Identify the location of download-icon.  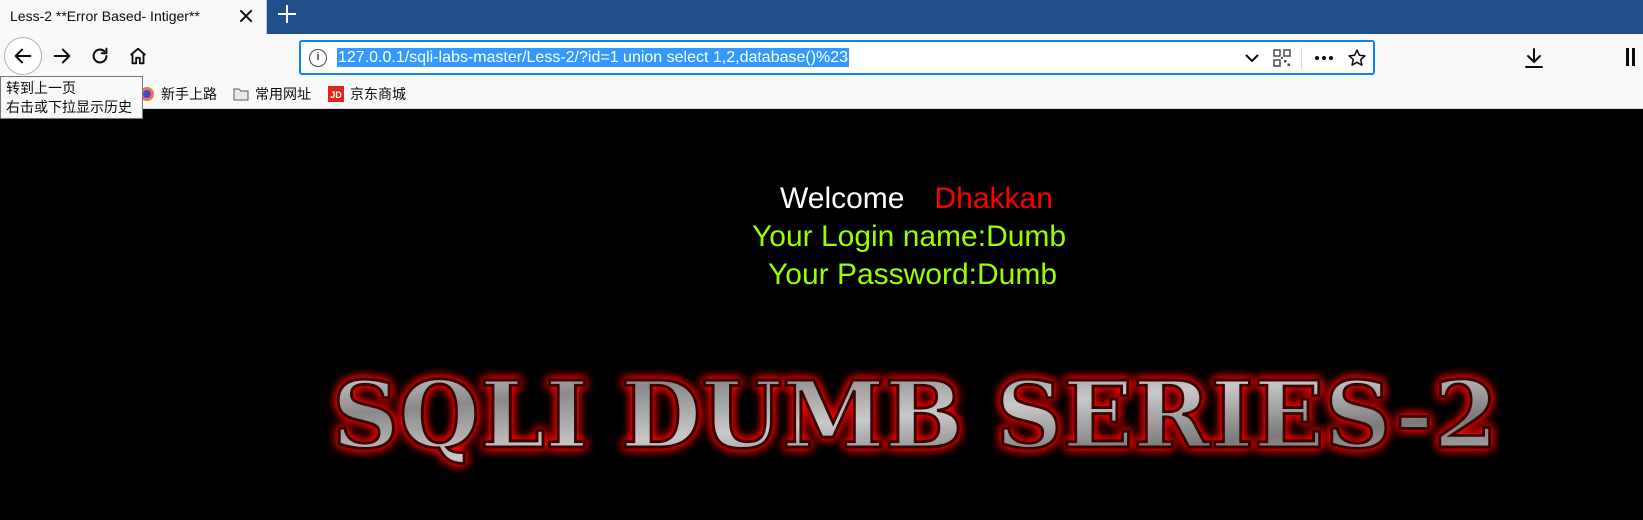
(1534, 58).